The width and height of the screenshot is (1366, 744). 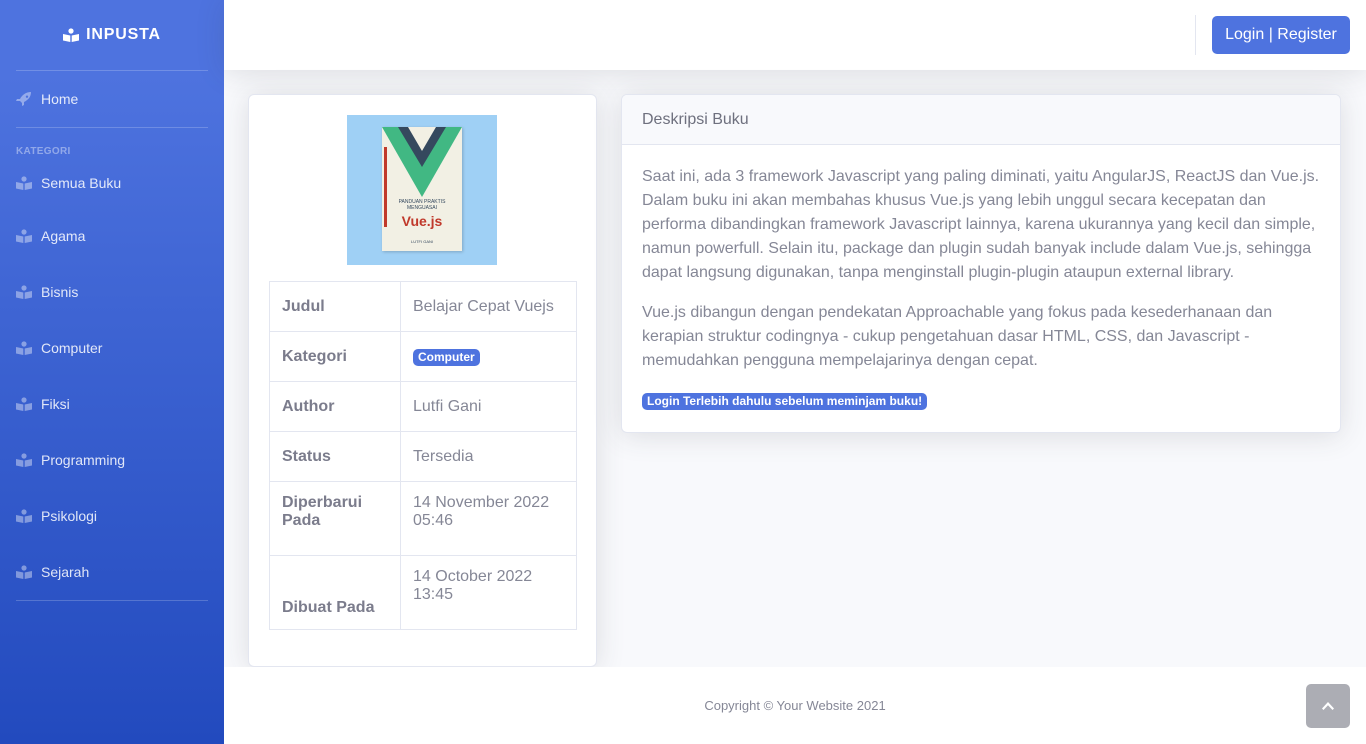 What do you see at coordinates (55, 404) in the screenshot?
I see `sidebar-item-label: Fiksi` at bounding box center [55, 404].